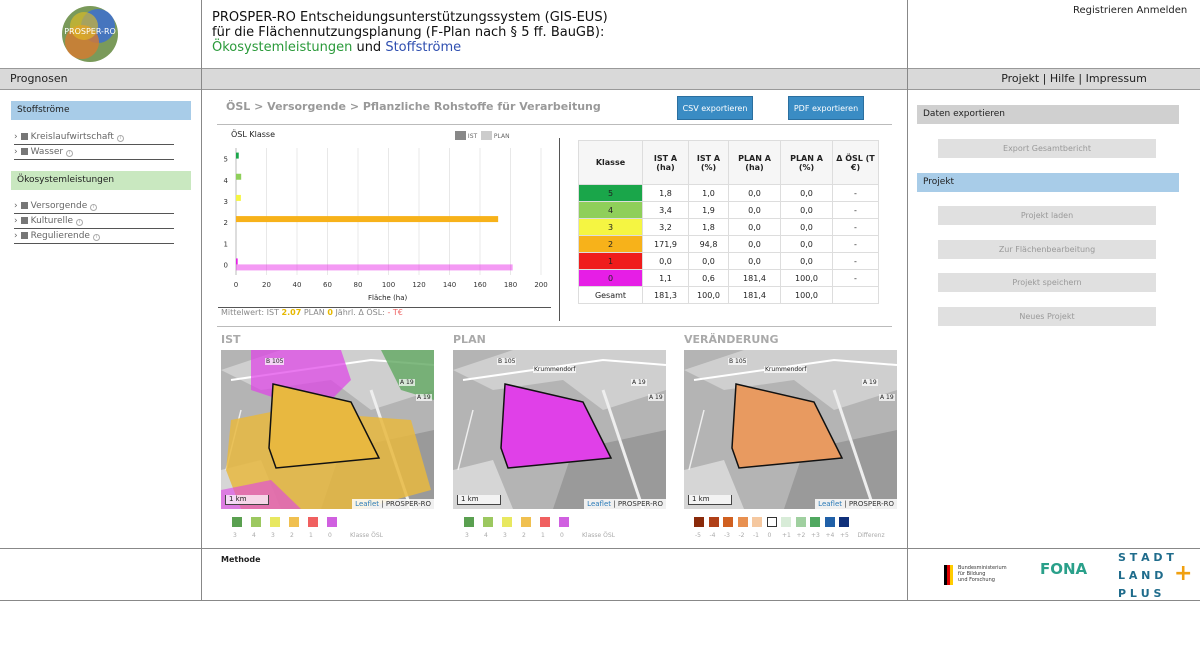  What do you see at coordinates (1044, 78) in the screenshot?
I see `nav-sep: |` at bounding box center [1044, 78].